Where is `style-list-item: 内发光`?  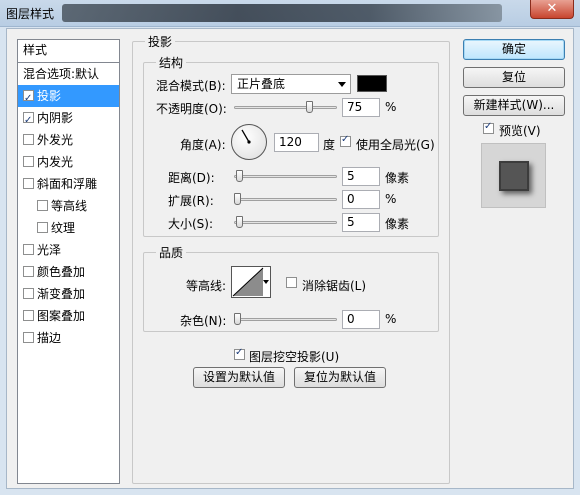
style-list-item: 内发光 is located at coordinates (68, 162).